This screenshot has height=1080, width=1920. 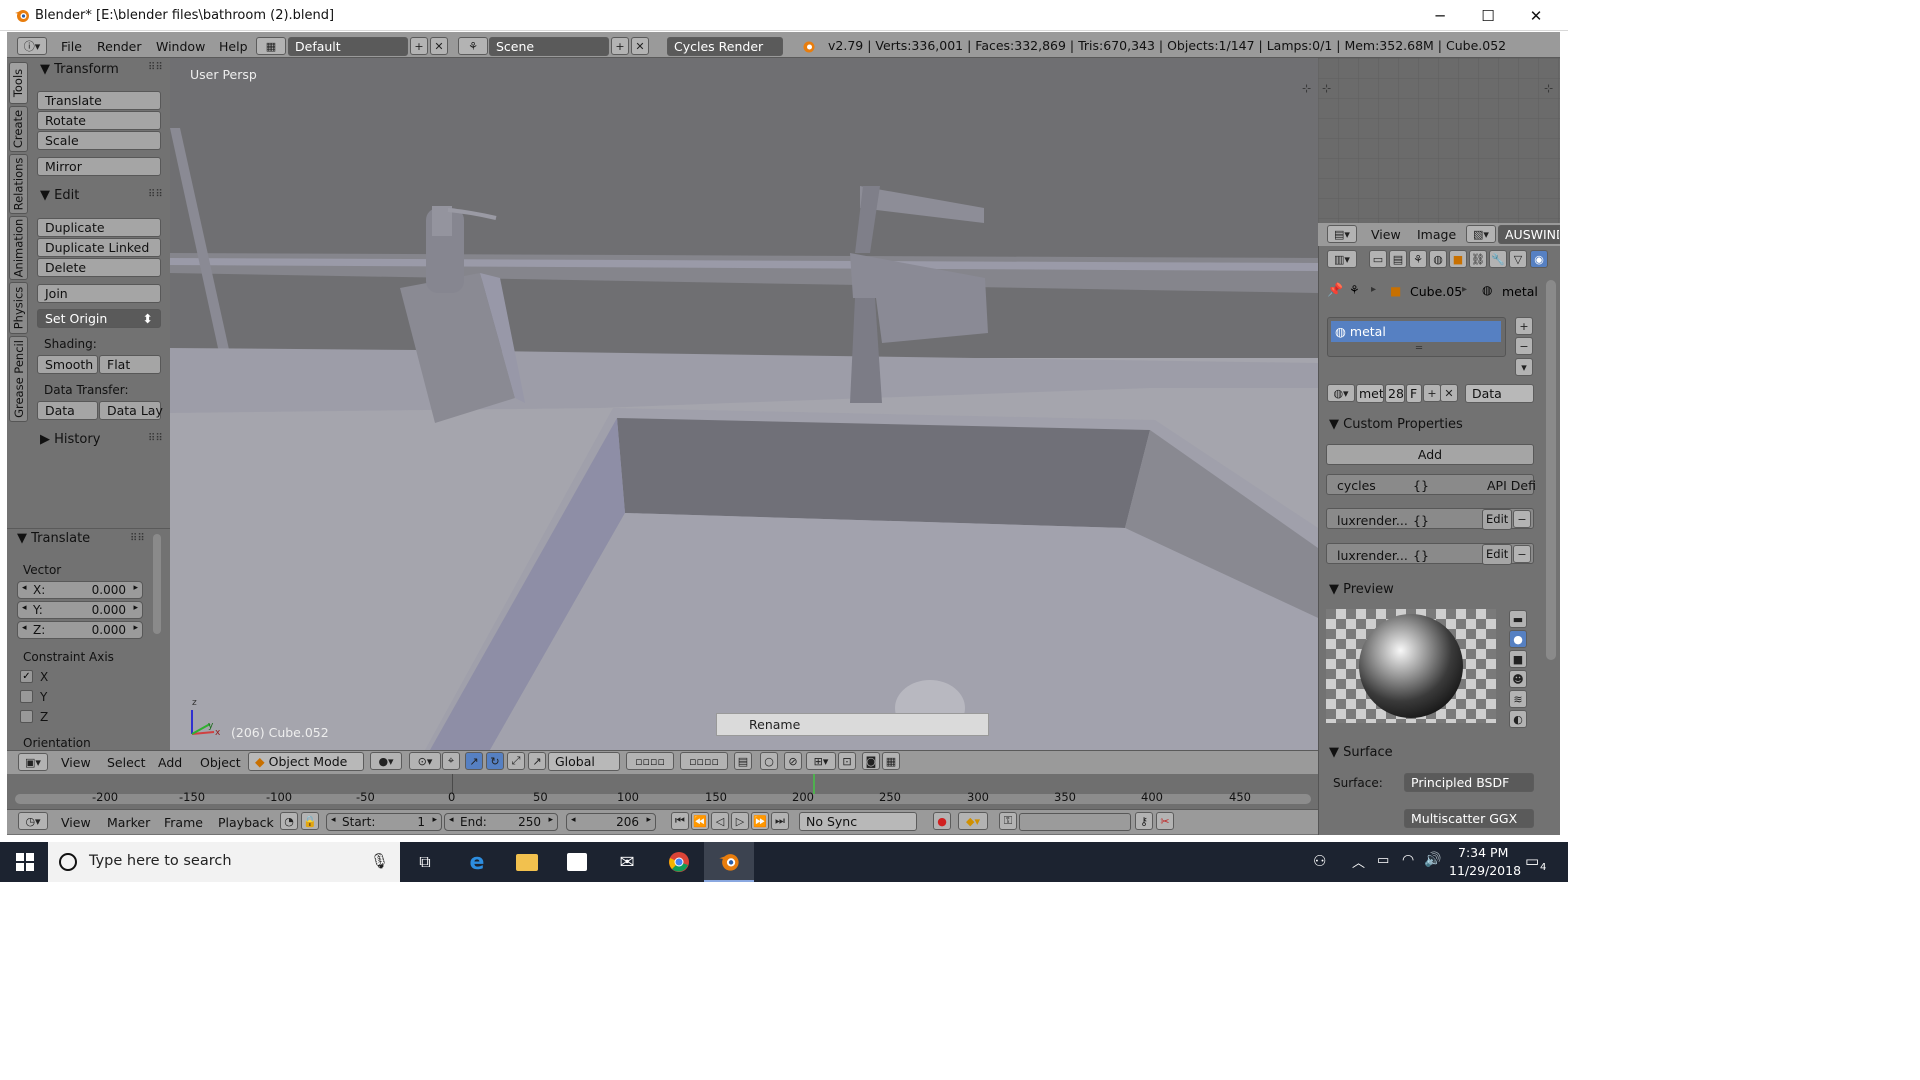 What do you see at coordinates (1335, 290) in the screenshot?
I see `pin-icon: 📌` at bounding box center [1335, 290].